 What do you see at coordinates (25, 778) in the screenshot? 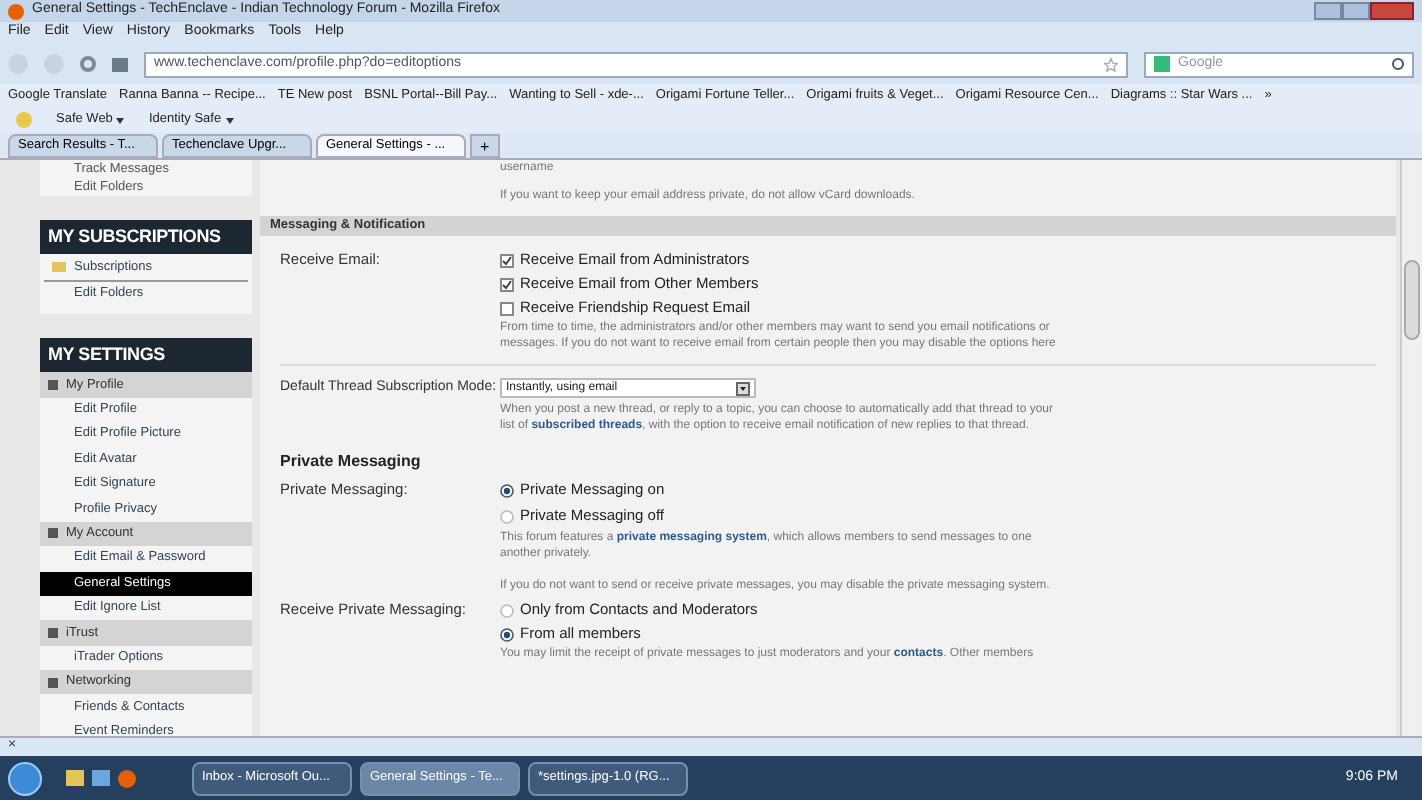
I see `start-button` at bounding box center [25, 778].